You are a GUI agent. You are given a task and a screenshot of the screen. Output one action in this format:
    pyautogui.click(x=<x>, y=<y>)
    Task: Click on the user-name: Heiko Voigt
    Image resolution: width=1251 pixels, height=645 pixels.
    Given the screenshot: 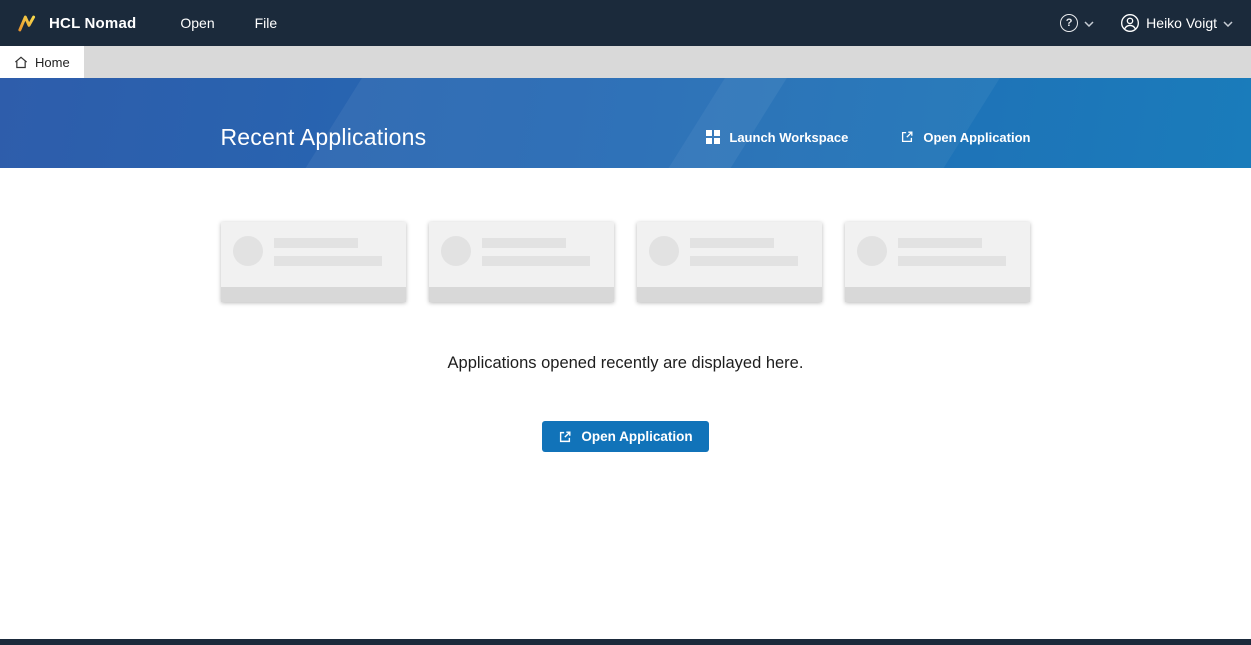 What is the action you would take?
    pyautogui.click(x=1181, y=23)
    